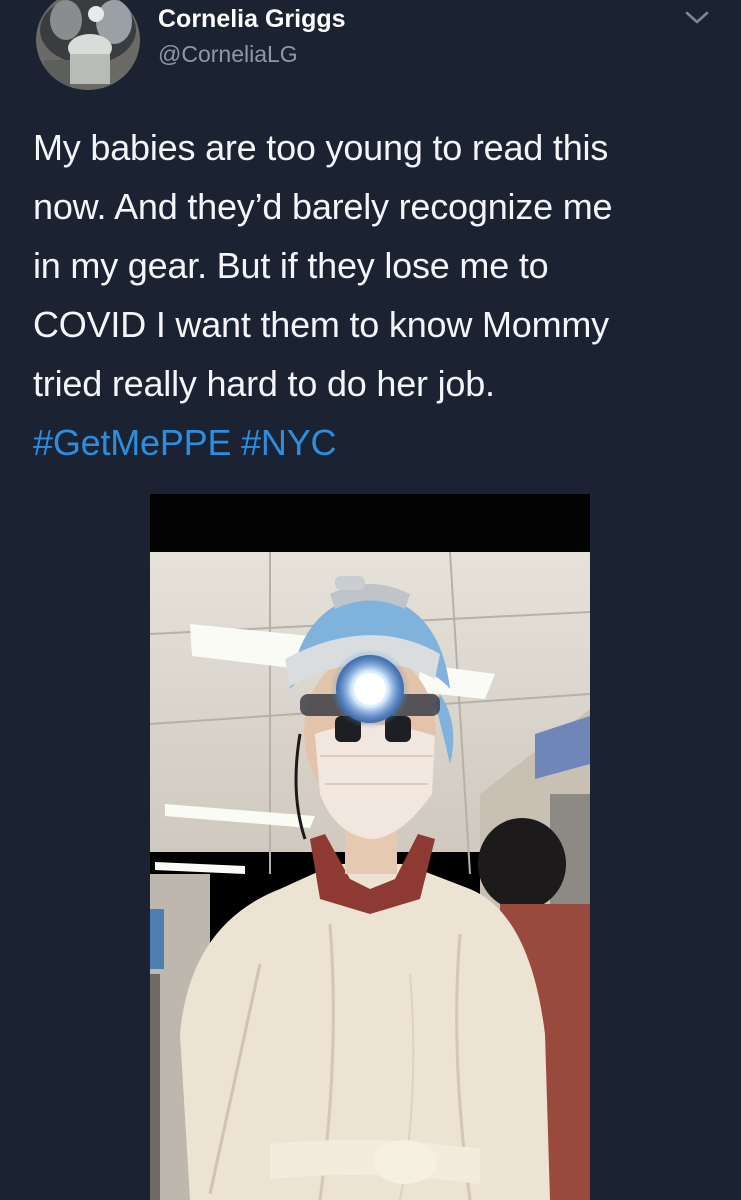  What do you see at coordinates (291, 265) in the screenshot?
I see `tweet-text-line: in my gear. But if they lose me to` at bounding box center [291, 265].